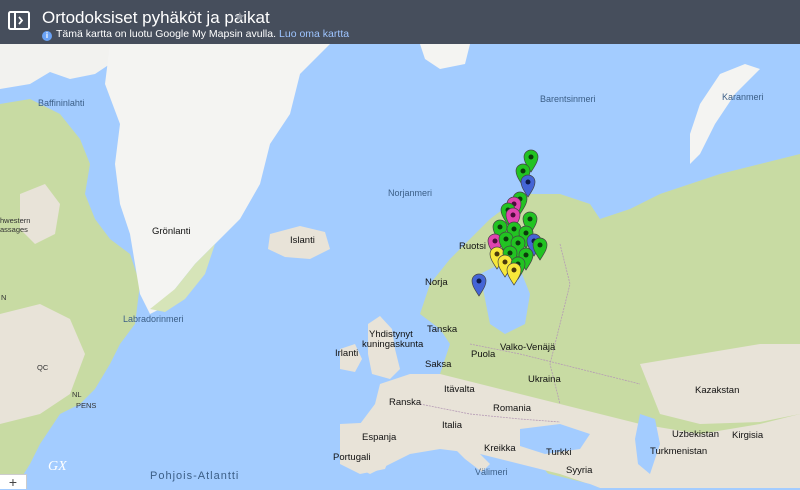 The height and width of the screenshot is (490, 800). I want to click on create-map-link: Luo oma kartta, so click(314, 34).